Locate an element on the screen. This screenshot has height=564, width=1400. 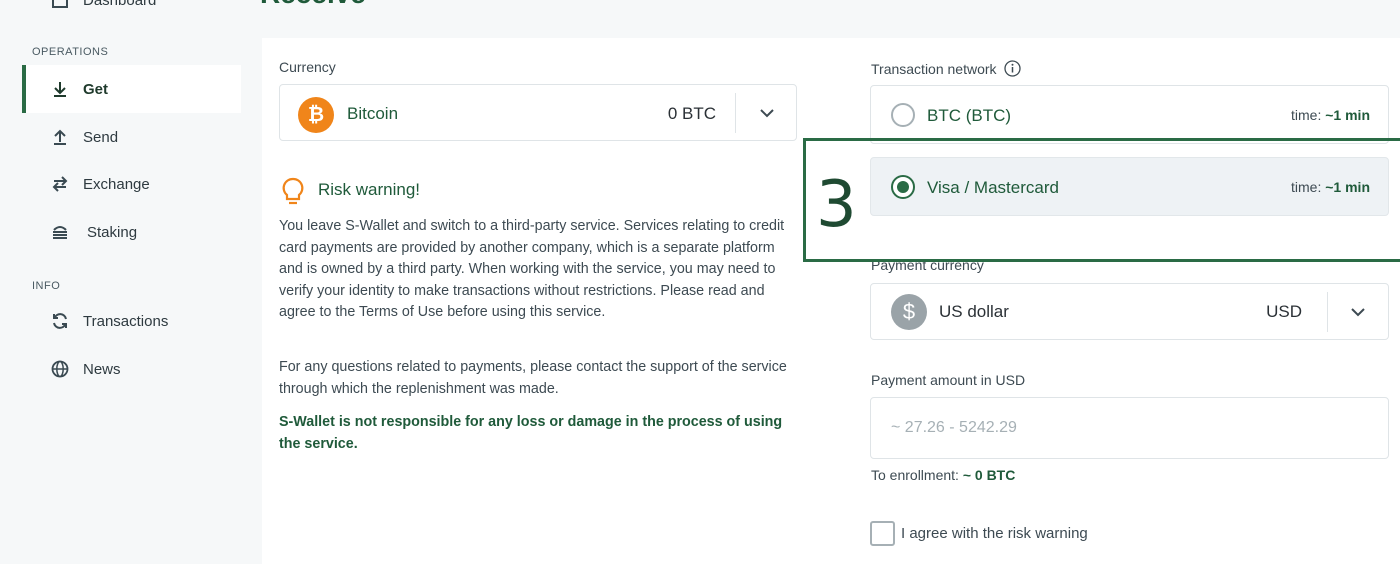
upload-icon is located at coordinates (60, 137).